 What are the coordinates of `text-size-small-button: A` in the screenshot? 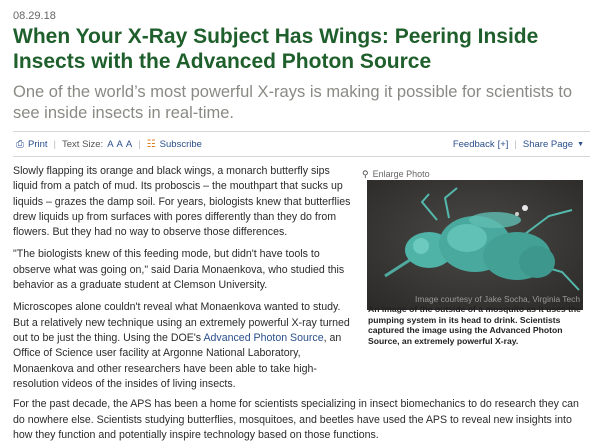 It's located at (110, 144).